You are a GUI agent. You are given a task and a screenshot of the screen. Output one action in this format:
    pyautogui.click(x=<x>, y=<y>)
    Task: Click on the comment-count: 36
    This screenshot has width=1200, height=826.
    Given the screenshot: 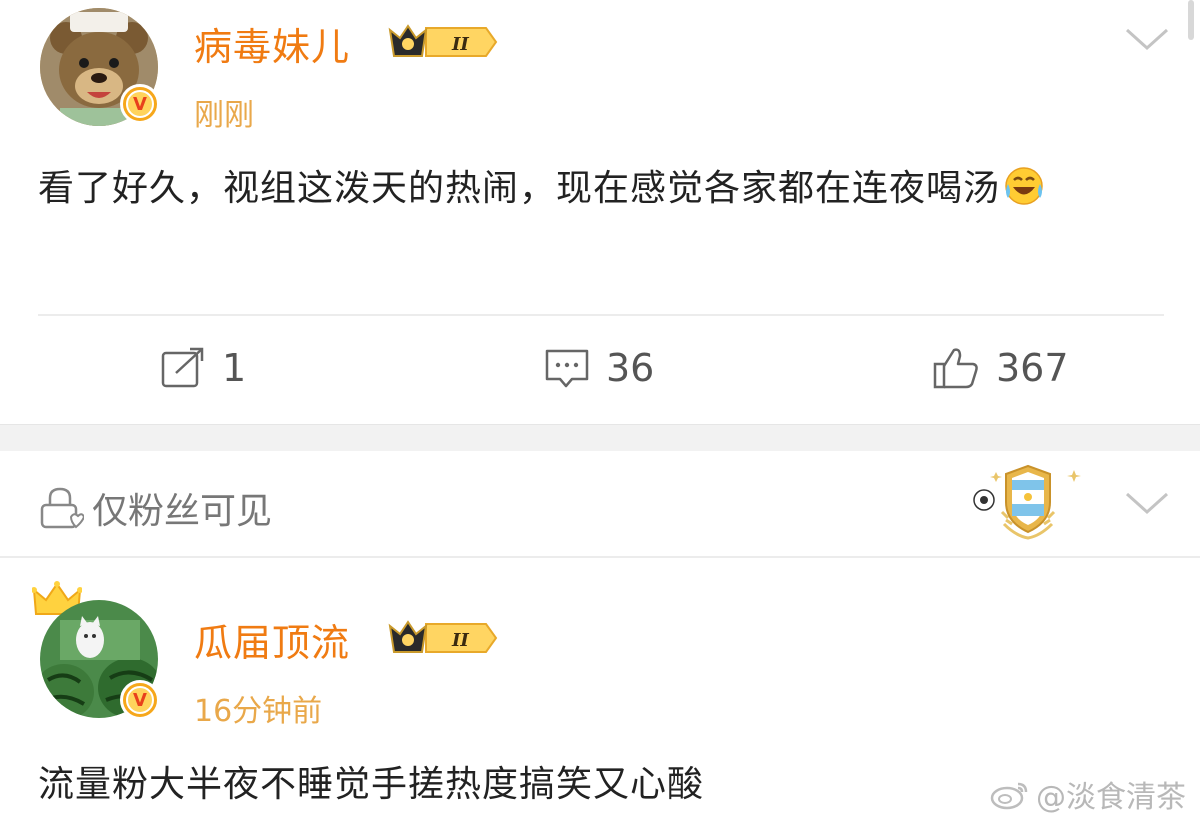 What is the action you would take?
    pyautogui.click(x=630, y=368)
    